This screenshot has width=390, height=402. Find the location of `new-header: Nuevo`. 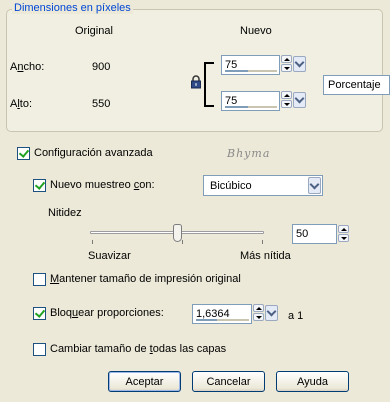

new-header: Nuevo is located at coordinates (256, 31).